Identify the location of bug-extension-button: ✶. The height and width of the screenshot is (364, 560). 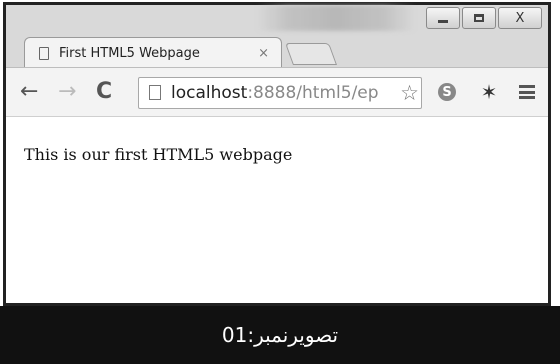
(489, 92).